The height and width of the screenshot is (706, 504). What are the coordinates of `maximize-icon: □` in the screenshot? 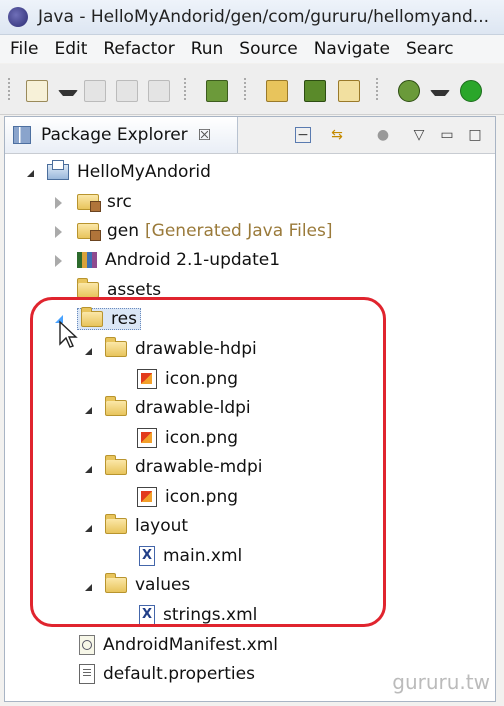 It's located at (475, 135).